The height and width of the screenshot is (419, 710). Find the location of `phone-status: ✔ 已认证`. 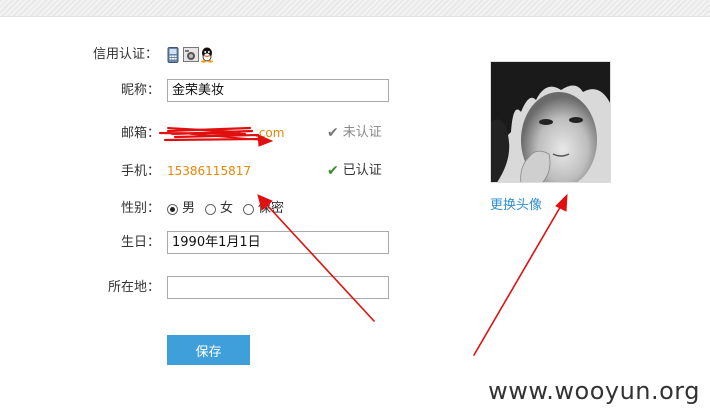

phone-status: ✔ 已认证 is located at coordinates (354, 171).